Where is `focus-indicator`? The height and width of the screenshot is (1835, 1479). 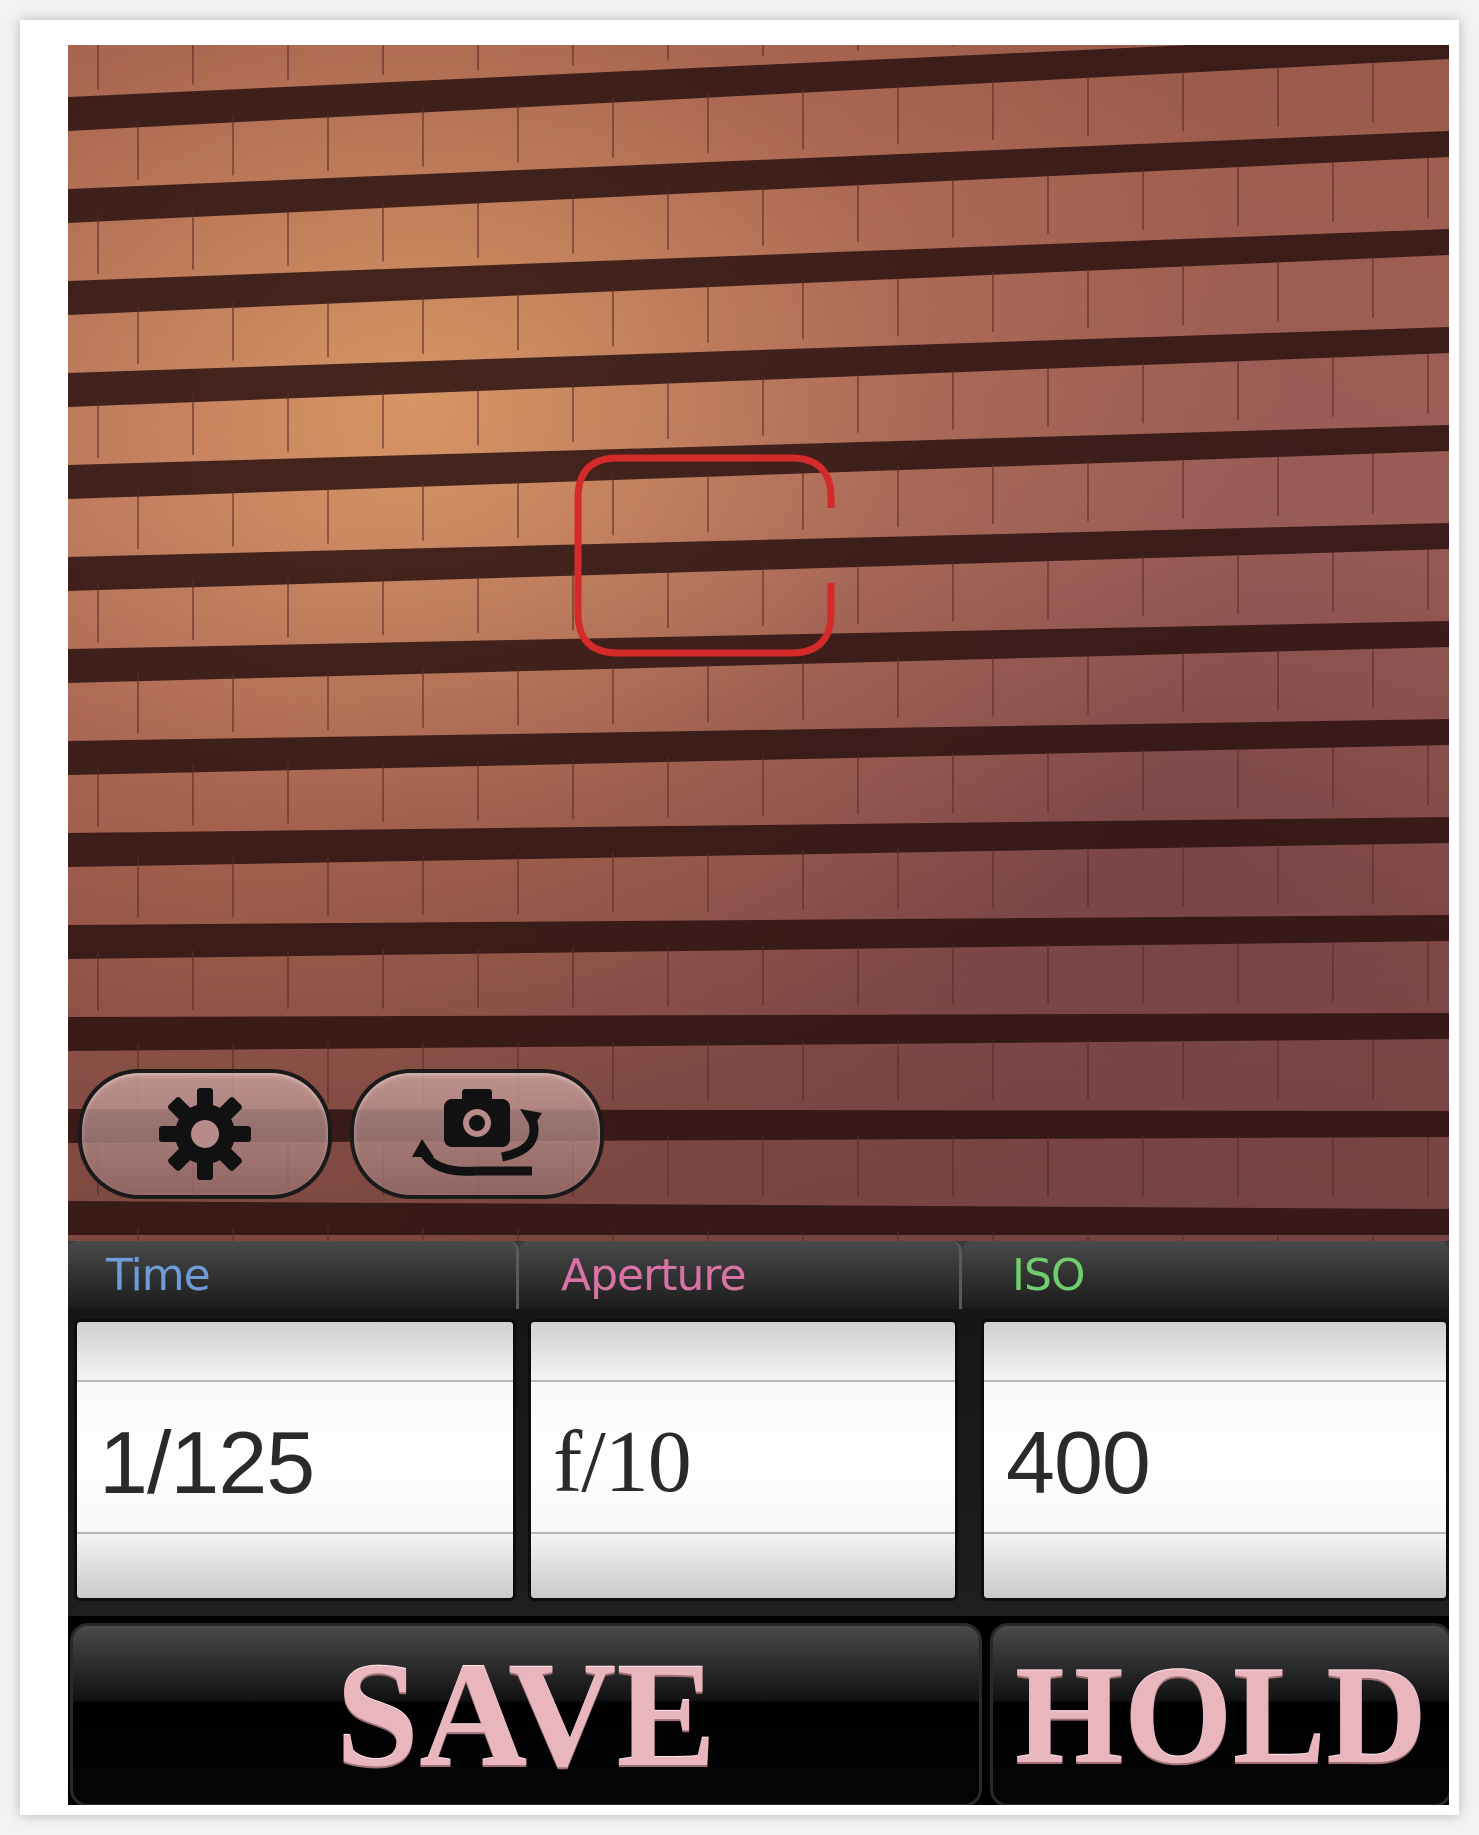
focus-indicator is located at coordinates (704, 555).